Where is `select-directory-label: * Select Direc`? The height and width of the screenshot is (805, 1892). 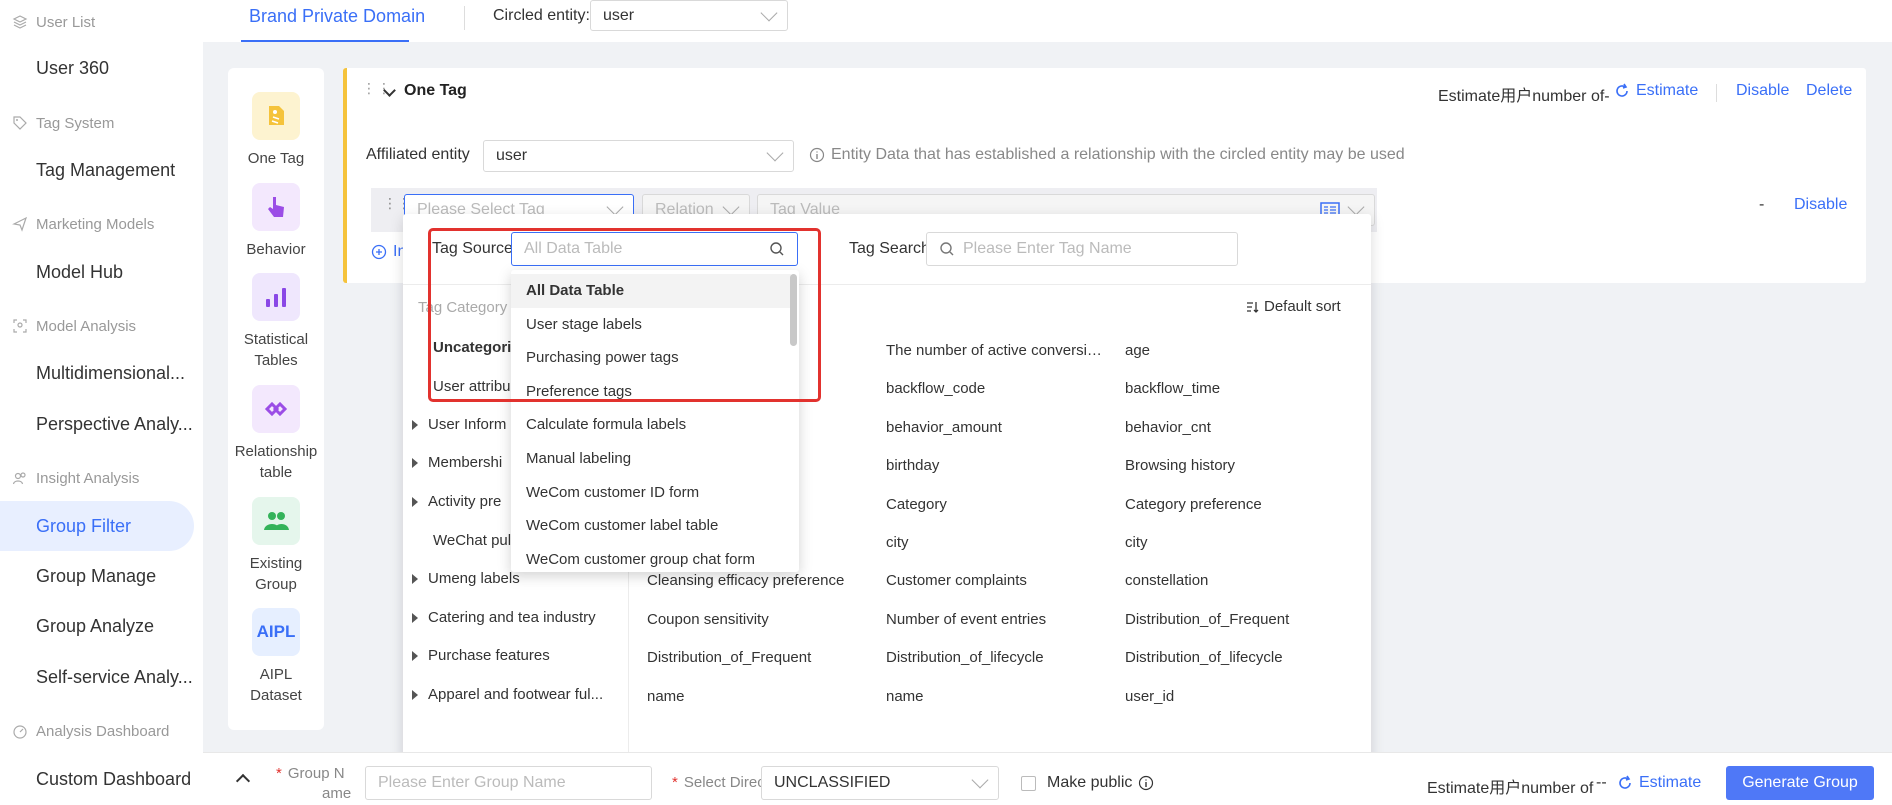 select-directory-label: * Select Direc is located at coordinates (717, 782).